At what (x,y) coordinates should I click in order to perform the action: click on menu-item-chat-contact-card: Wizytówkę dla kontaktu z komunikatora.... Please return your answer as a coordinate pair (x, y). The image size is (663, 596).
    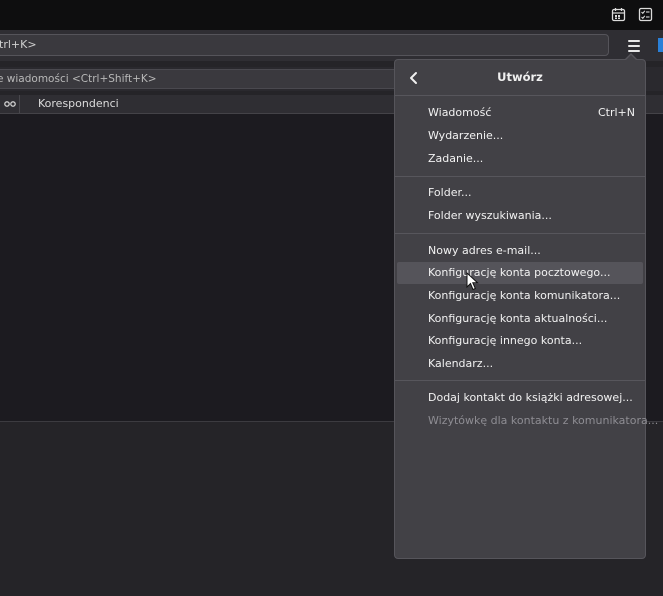
    Looking at the image, I should click on (527, 421).